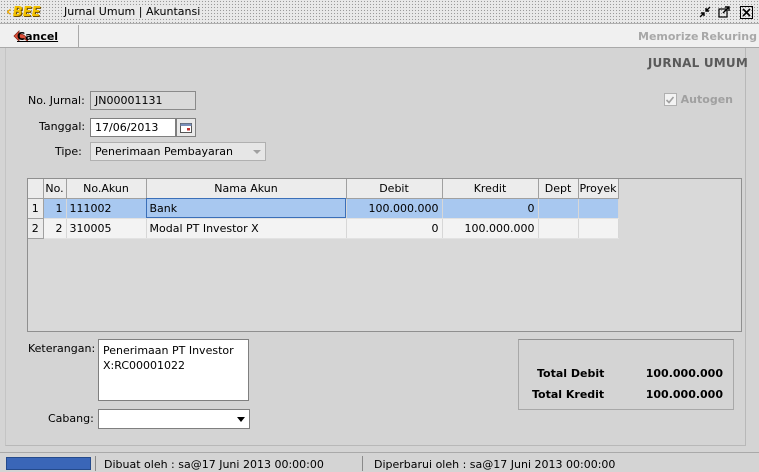  I want to click on total-debit-label: Total Debit, so click(571, 373).